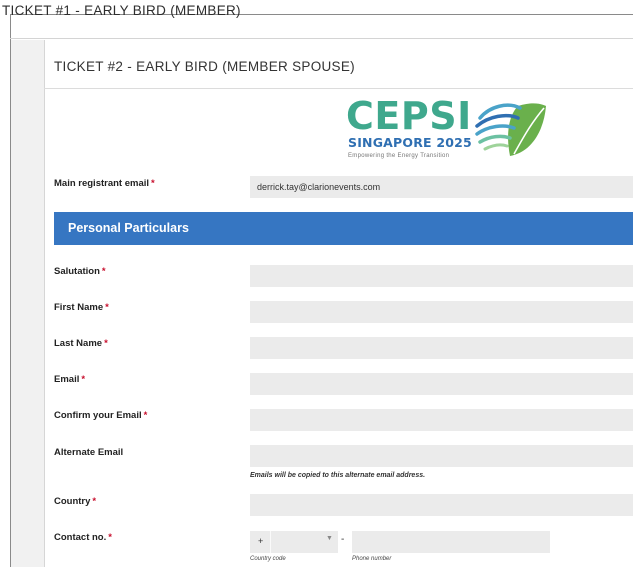 This screenshot has width=633, height=567. I want to click on phone-number-caption: Phone number, so click(372, 559).